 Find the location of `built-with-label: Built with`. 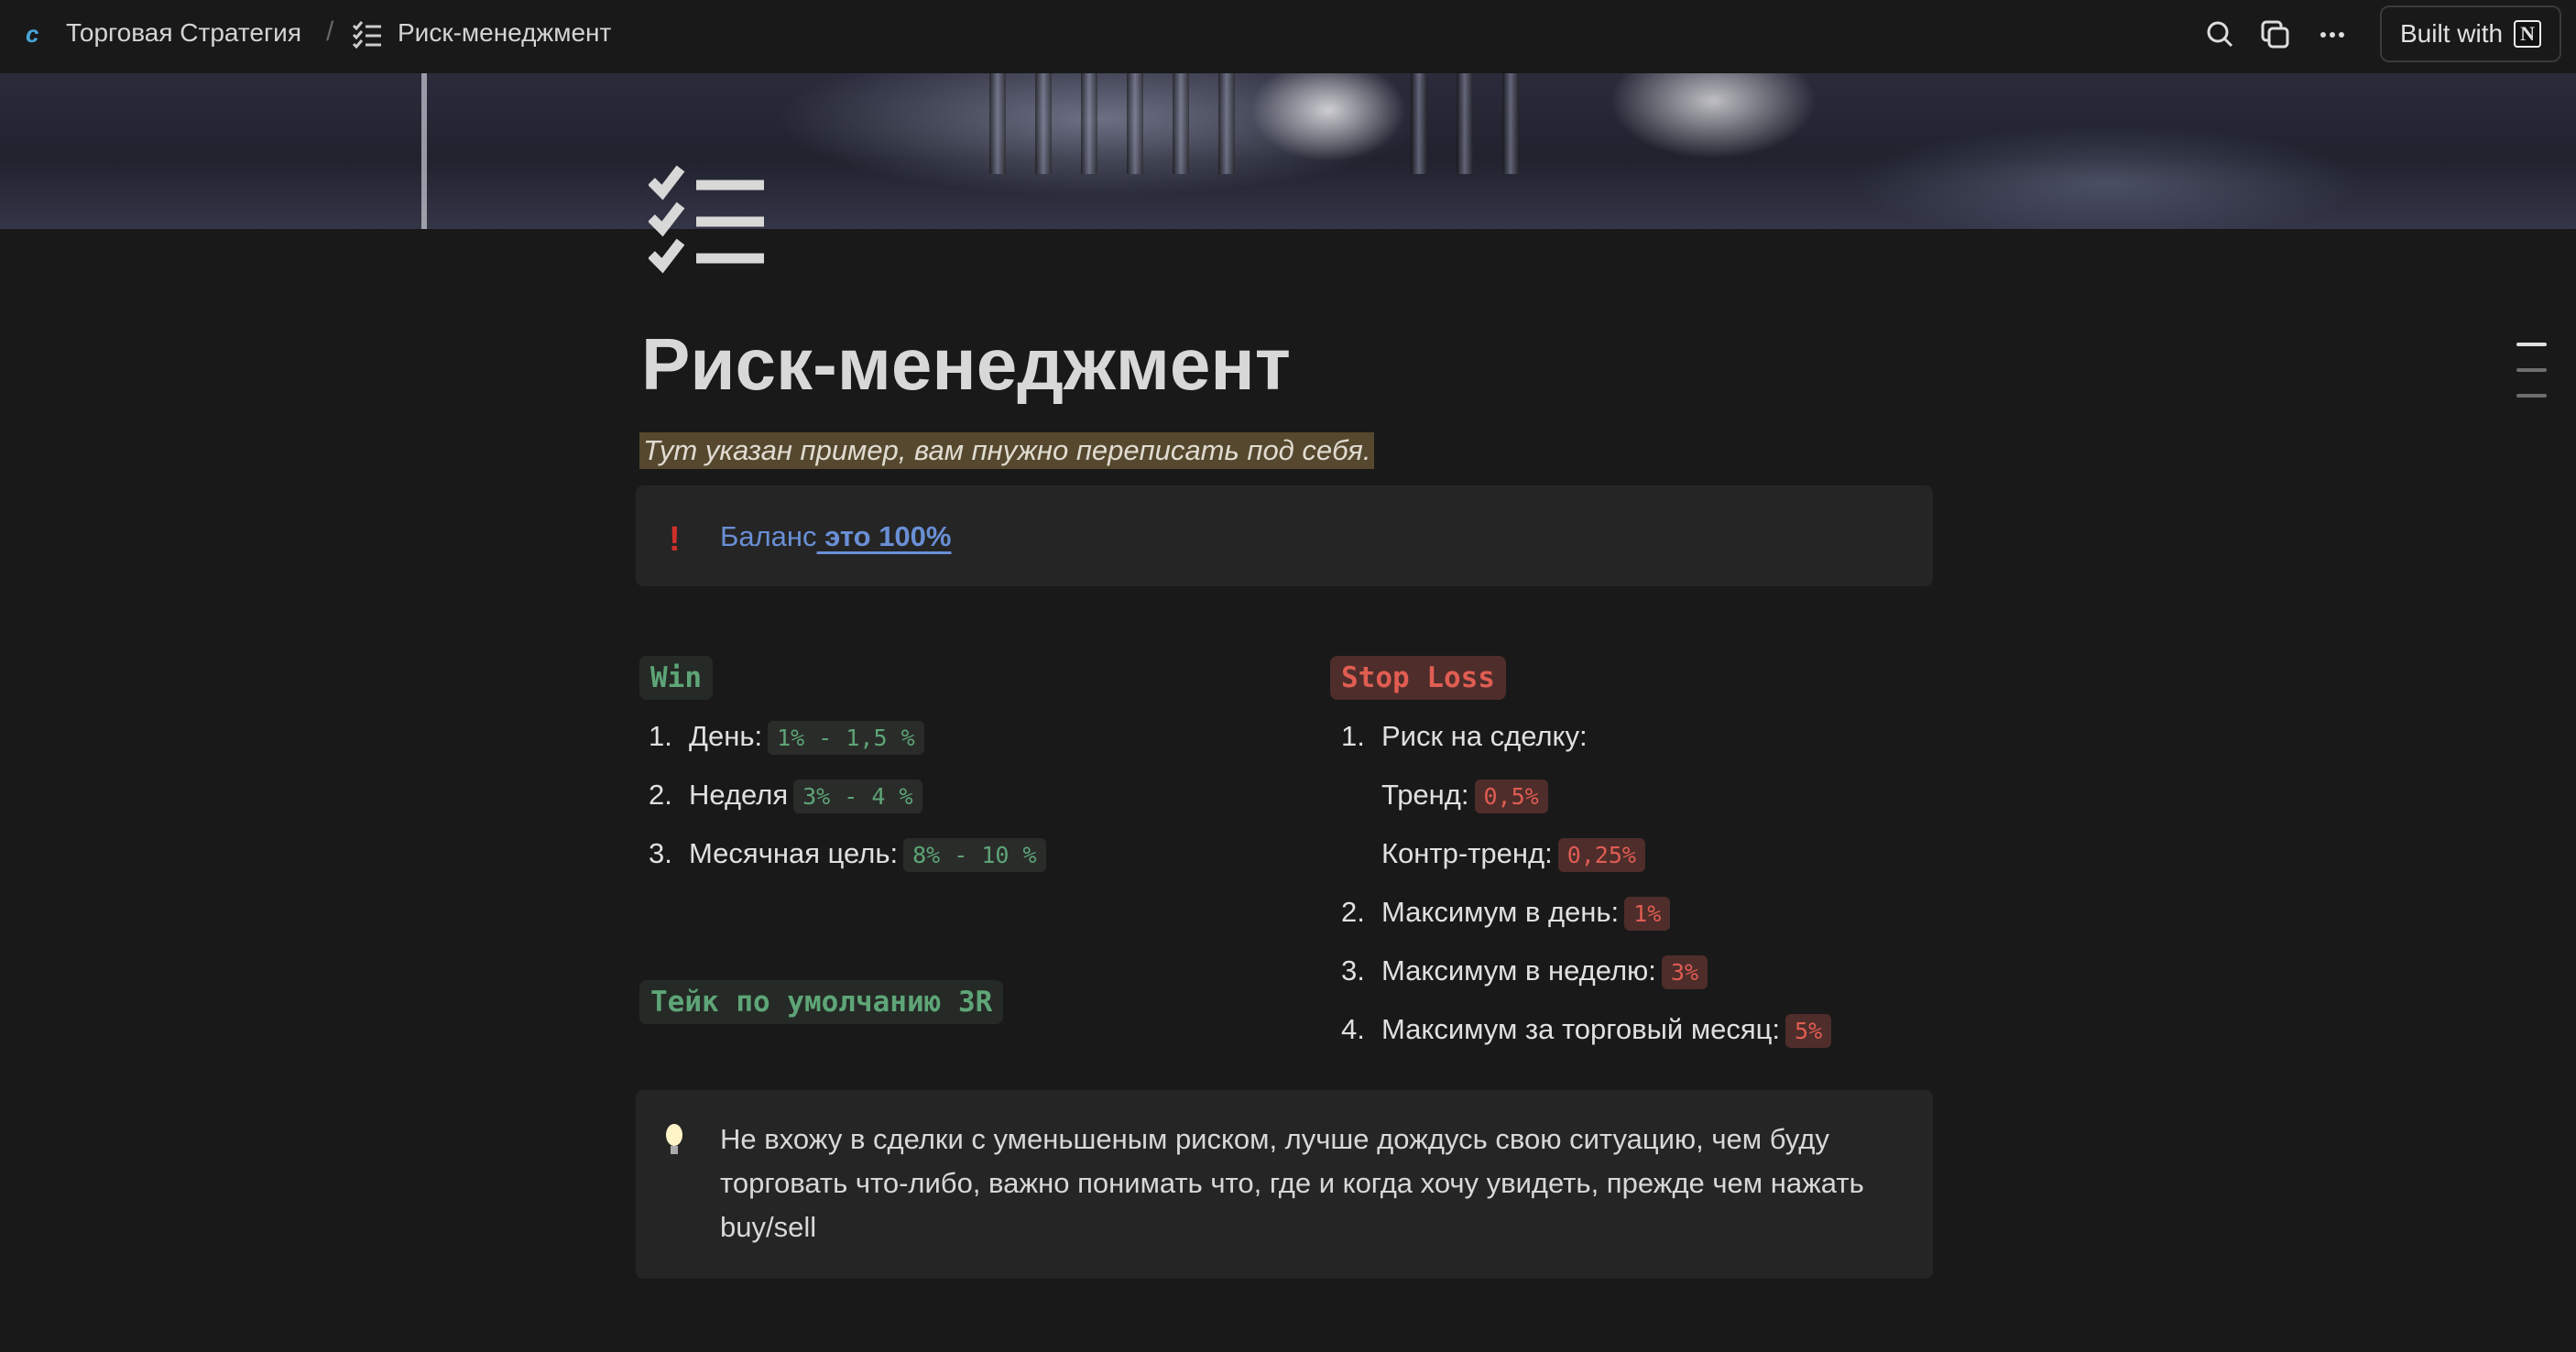

built-with-label: Built with is located at coordinates (2452, 33).